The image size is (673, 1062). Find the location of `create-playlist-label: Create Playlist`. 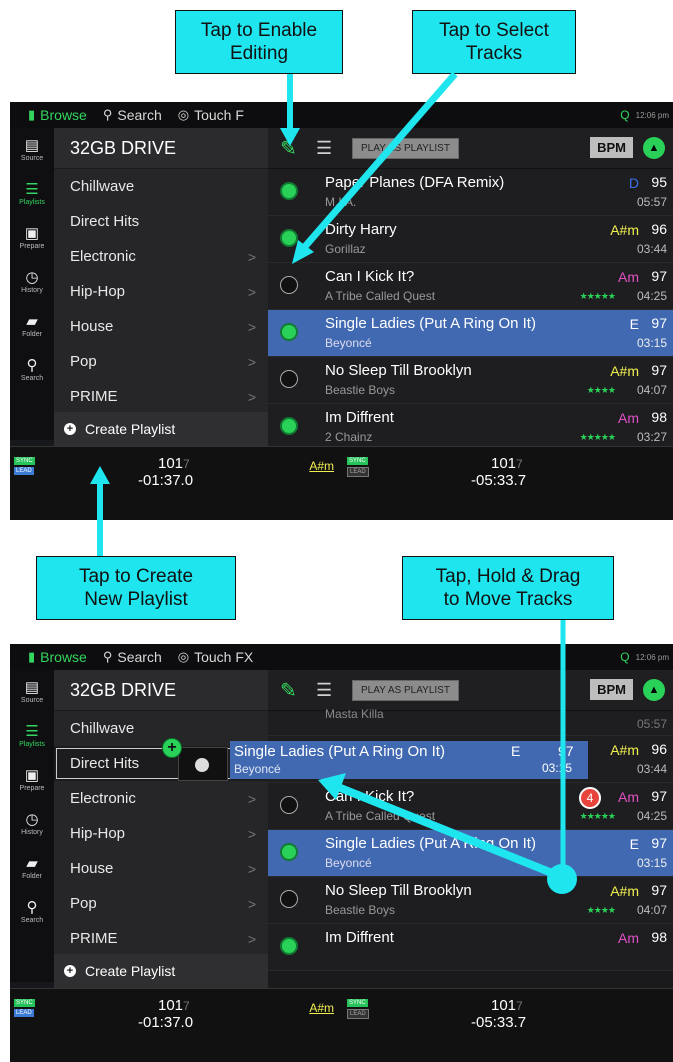

create-playlist-label: Create Playlist is located at coordinates (130, 971).